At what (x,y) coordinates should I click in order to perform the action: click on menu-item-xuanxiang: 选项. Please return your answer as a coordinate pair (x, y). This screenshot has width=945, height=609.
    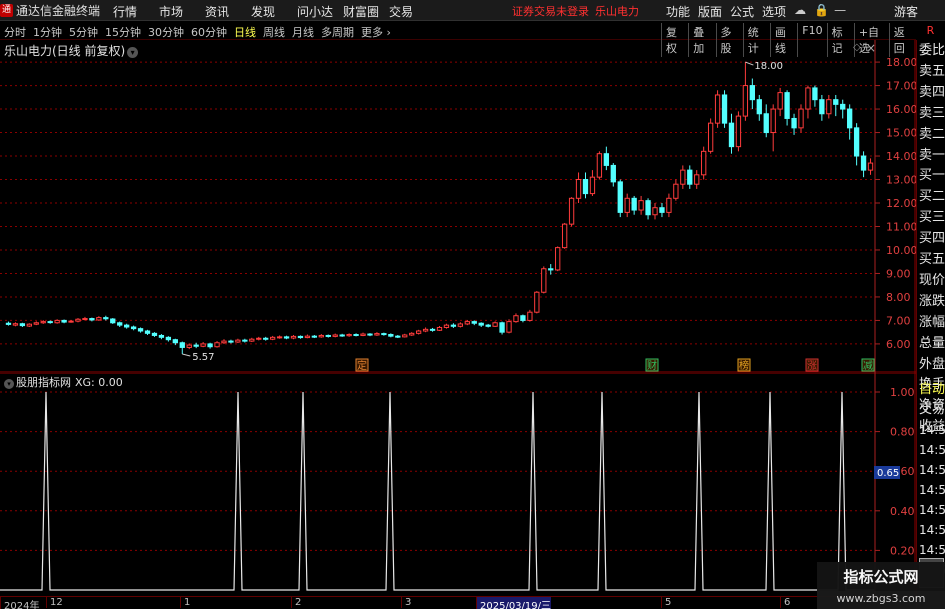
    Looking at the image, I should click on (774, 11).